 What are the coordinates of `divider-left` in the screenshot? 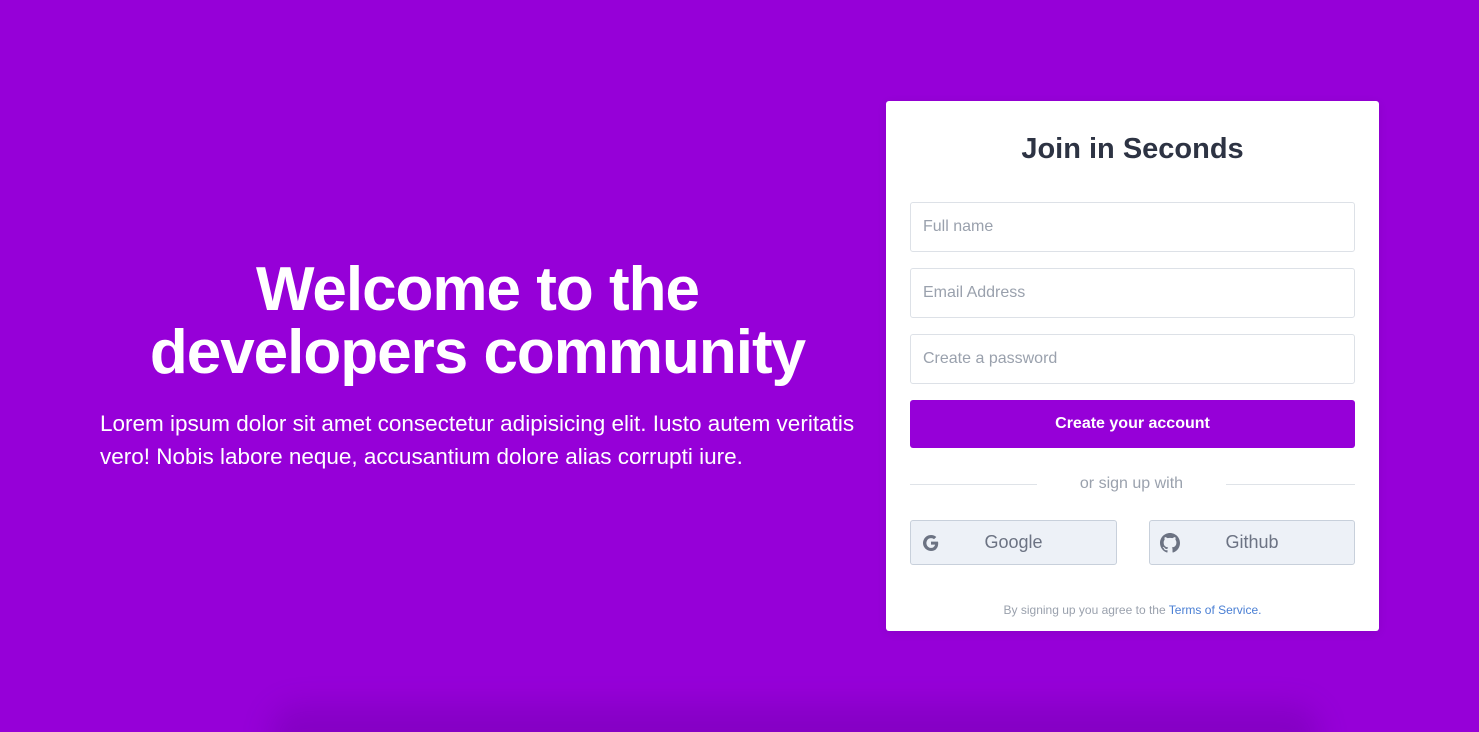 It's located at (973, 484).